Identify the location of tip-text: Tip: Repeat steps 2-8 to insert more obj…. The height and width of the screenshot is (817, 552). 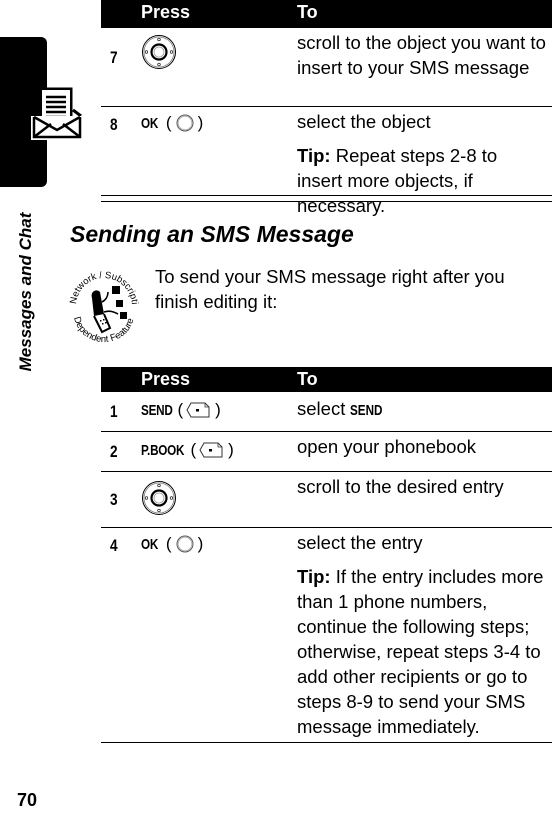
(421, 180).